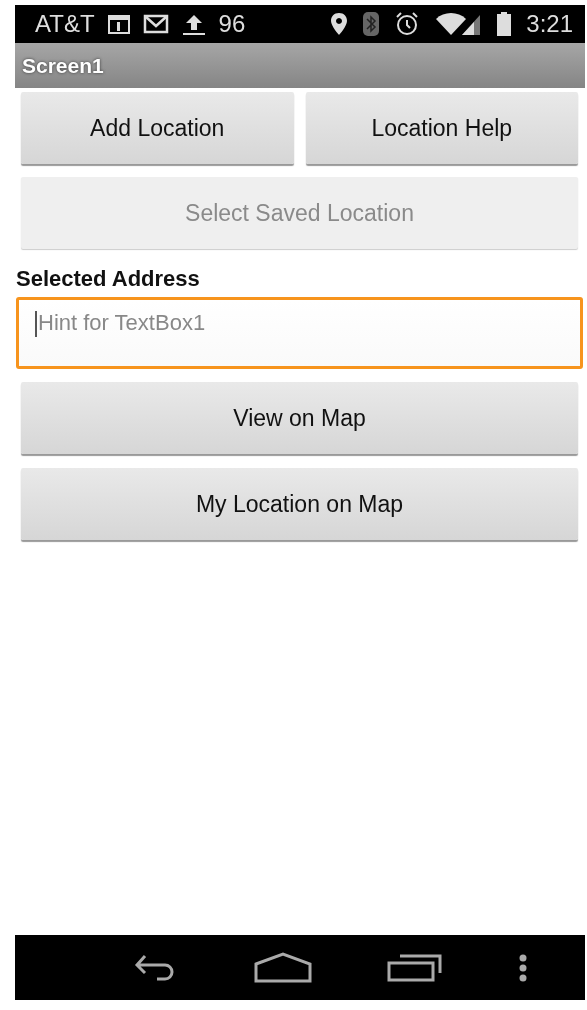 This screenshot has height=1010, width=587. What do you see at coordinates (414, 967) in the screenshot?
I see `recent-apps-icon` at bounding box center [414, 967].